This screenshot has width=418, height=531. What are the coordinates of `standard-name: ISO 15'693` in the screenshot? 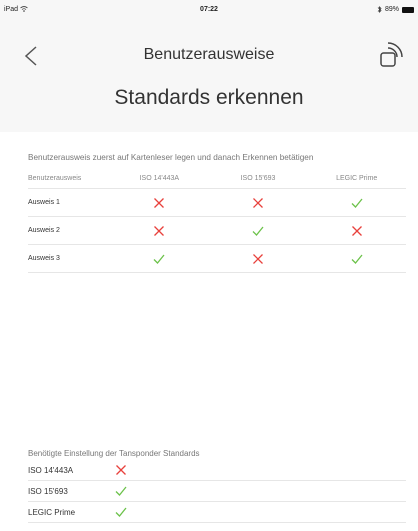 It's located at (48, 491).